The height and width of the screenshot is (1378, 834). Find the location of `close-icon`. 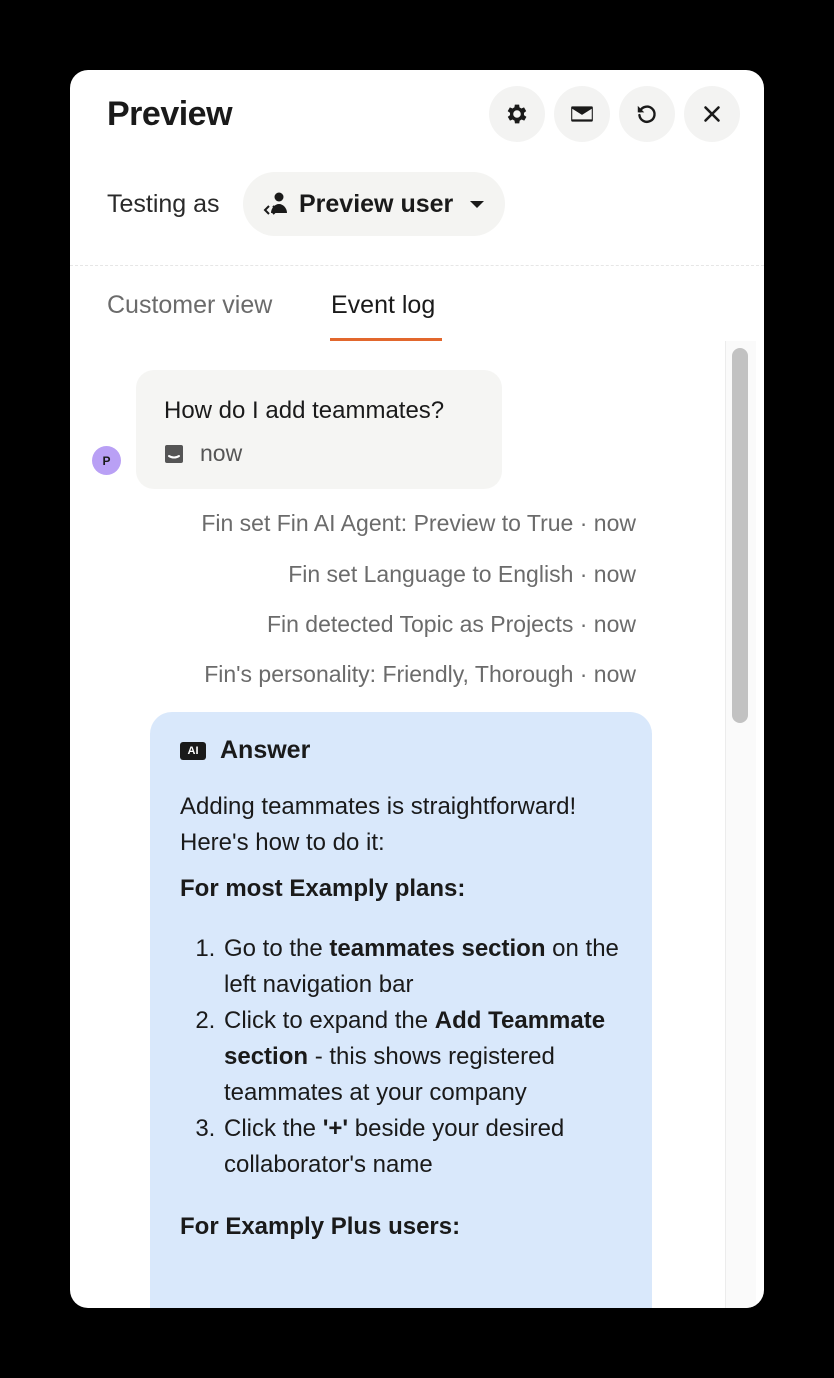

close-icon is located at coordinates (712, 114).